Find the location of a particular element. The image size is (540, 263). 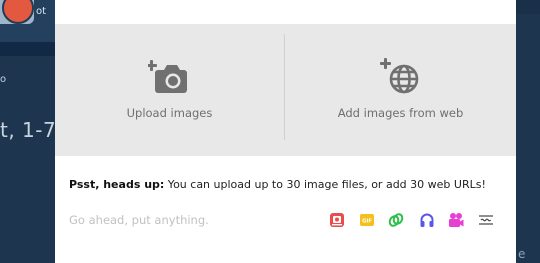

background-heading: t, 1-7 is located at coordinates (28, 130).